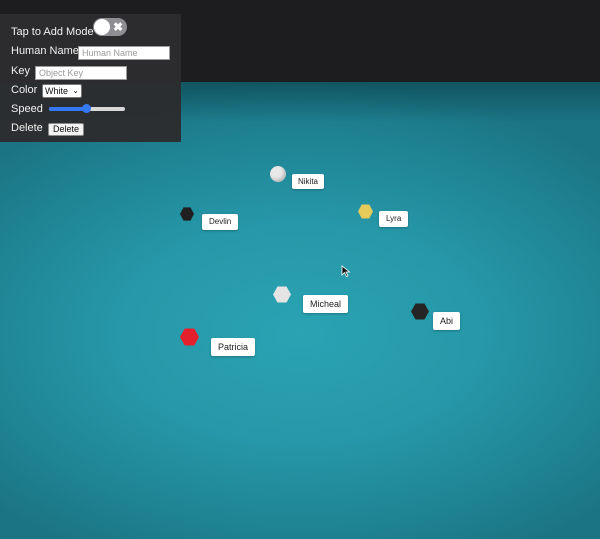 The image size is (600, 539). I want to click on object-label-abi: Abi, so click(447, 321).